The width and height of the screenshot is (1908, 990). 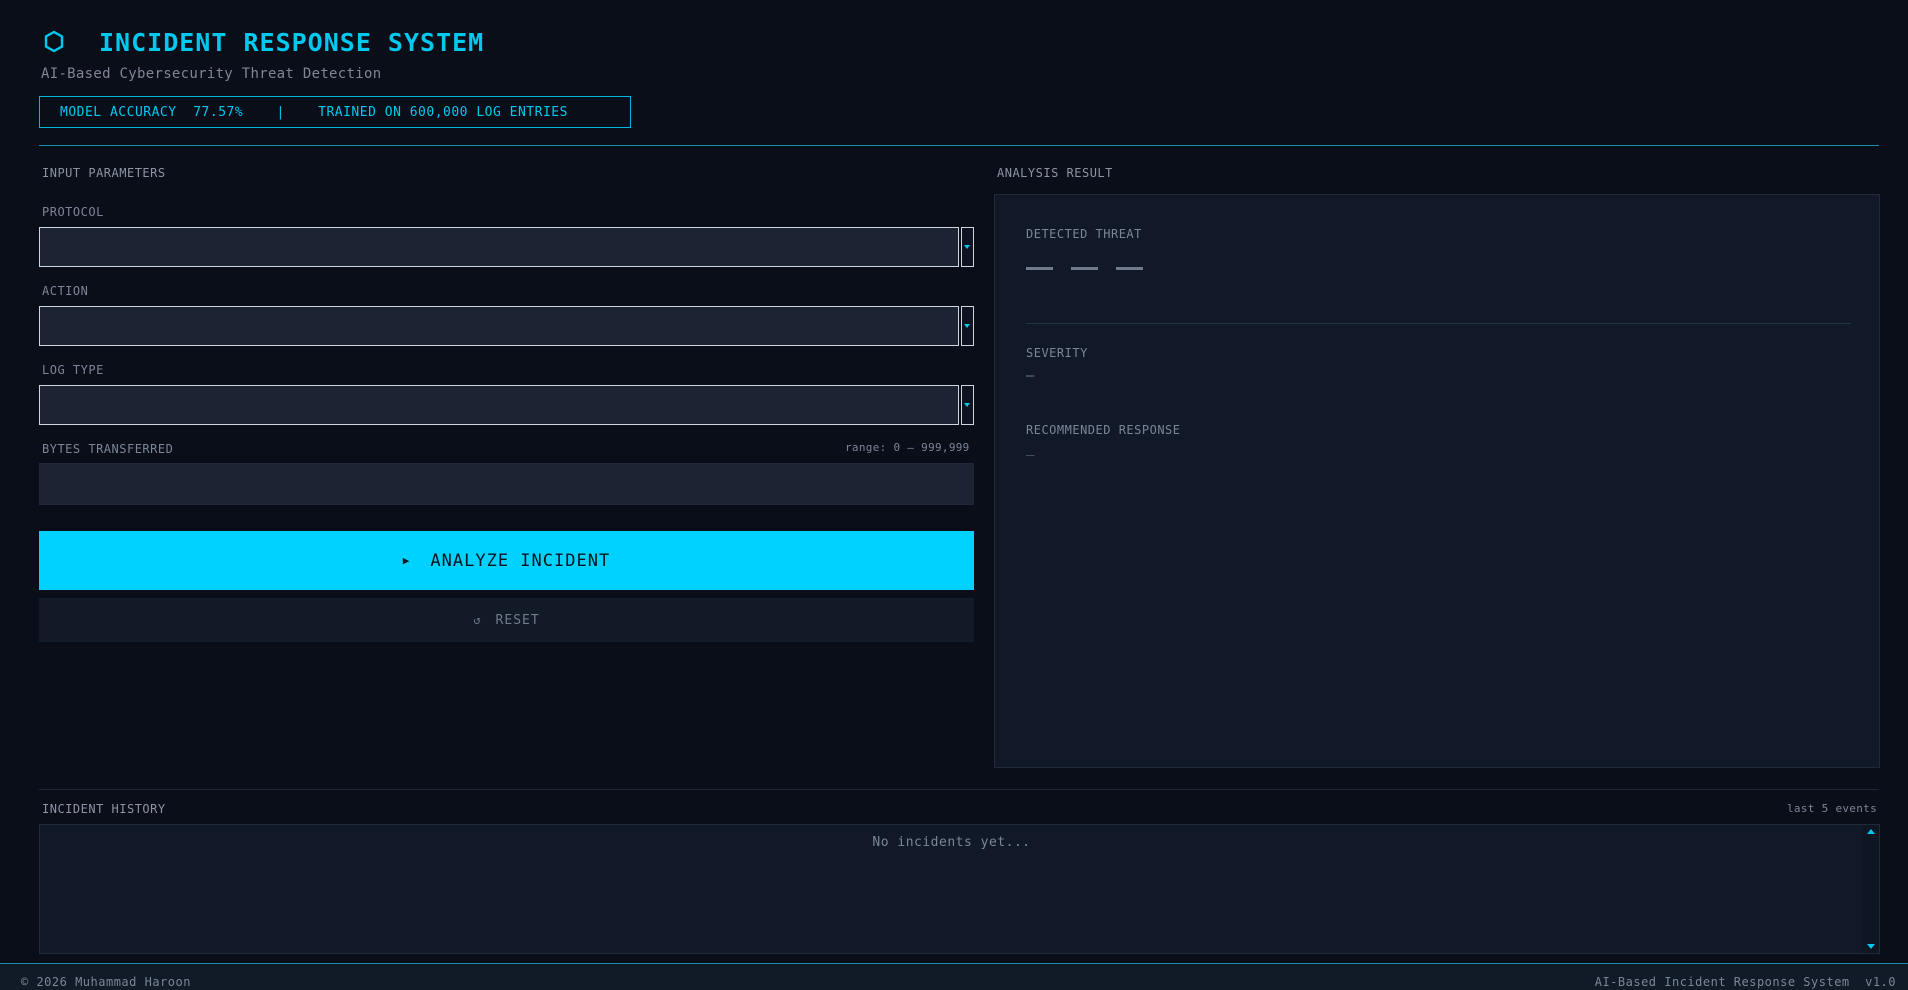 I want to click on protocol-select-value, so click(x=499, y=247).